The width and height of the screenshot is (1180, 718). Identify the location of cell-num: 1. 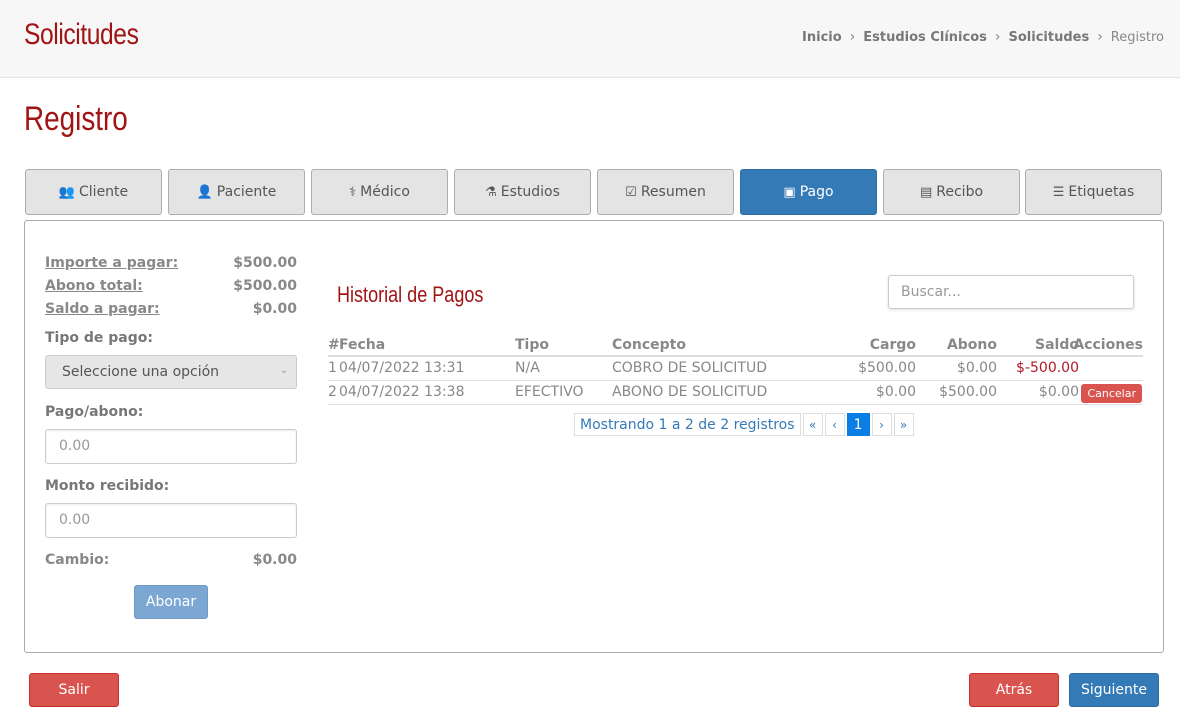
(332, 368).